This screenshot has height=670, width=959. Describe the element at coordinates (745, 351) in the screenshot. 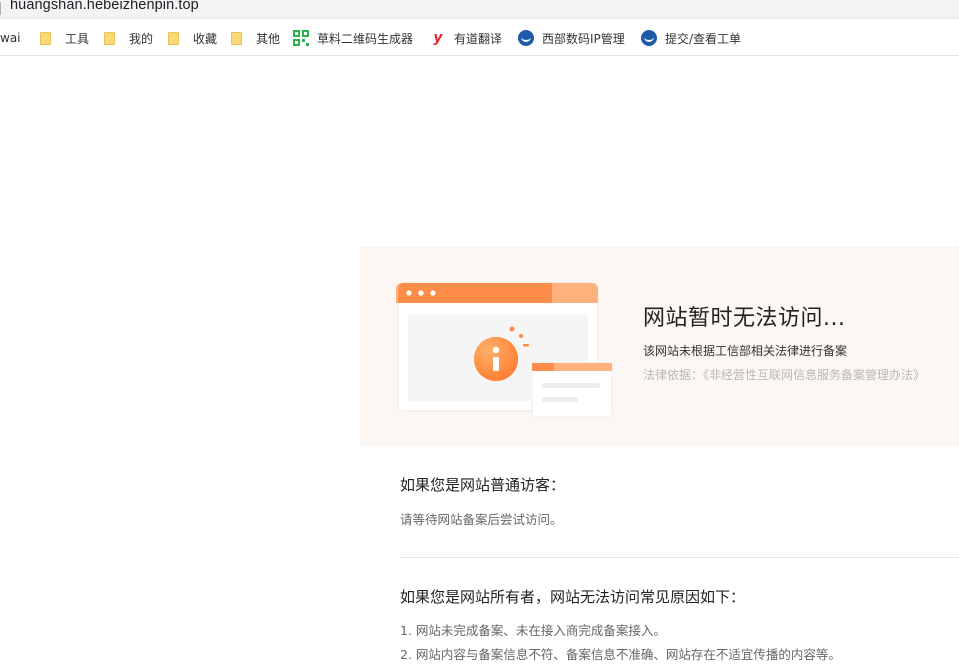

I see `banner-subtitle: 该网站未根据工信部相关法律进行备案` at that location.